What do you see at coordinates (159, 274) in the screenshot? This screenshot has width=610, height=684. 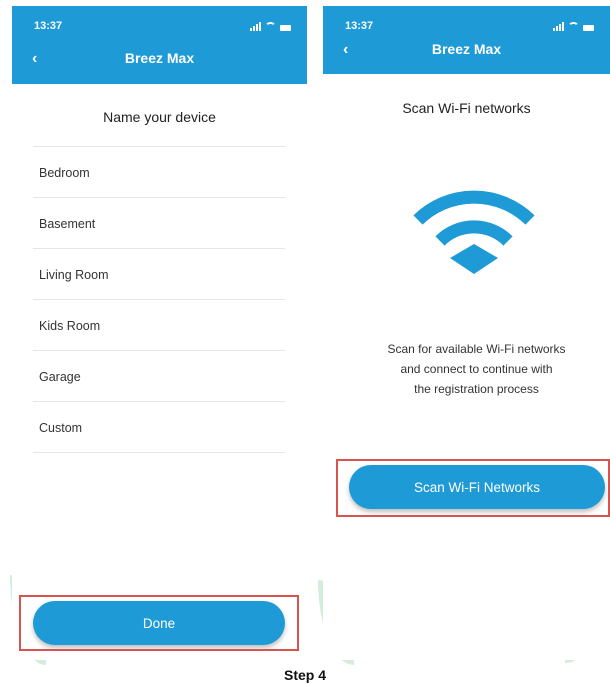 I see `list-item-living-room: Living Room` at bounding box center [159, 274].